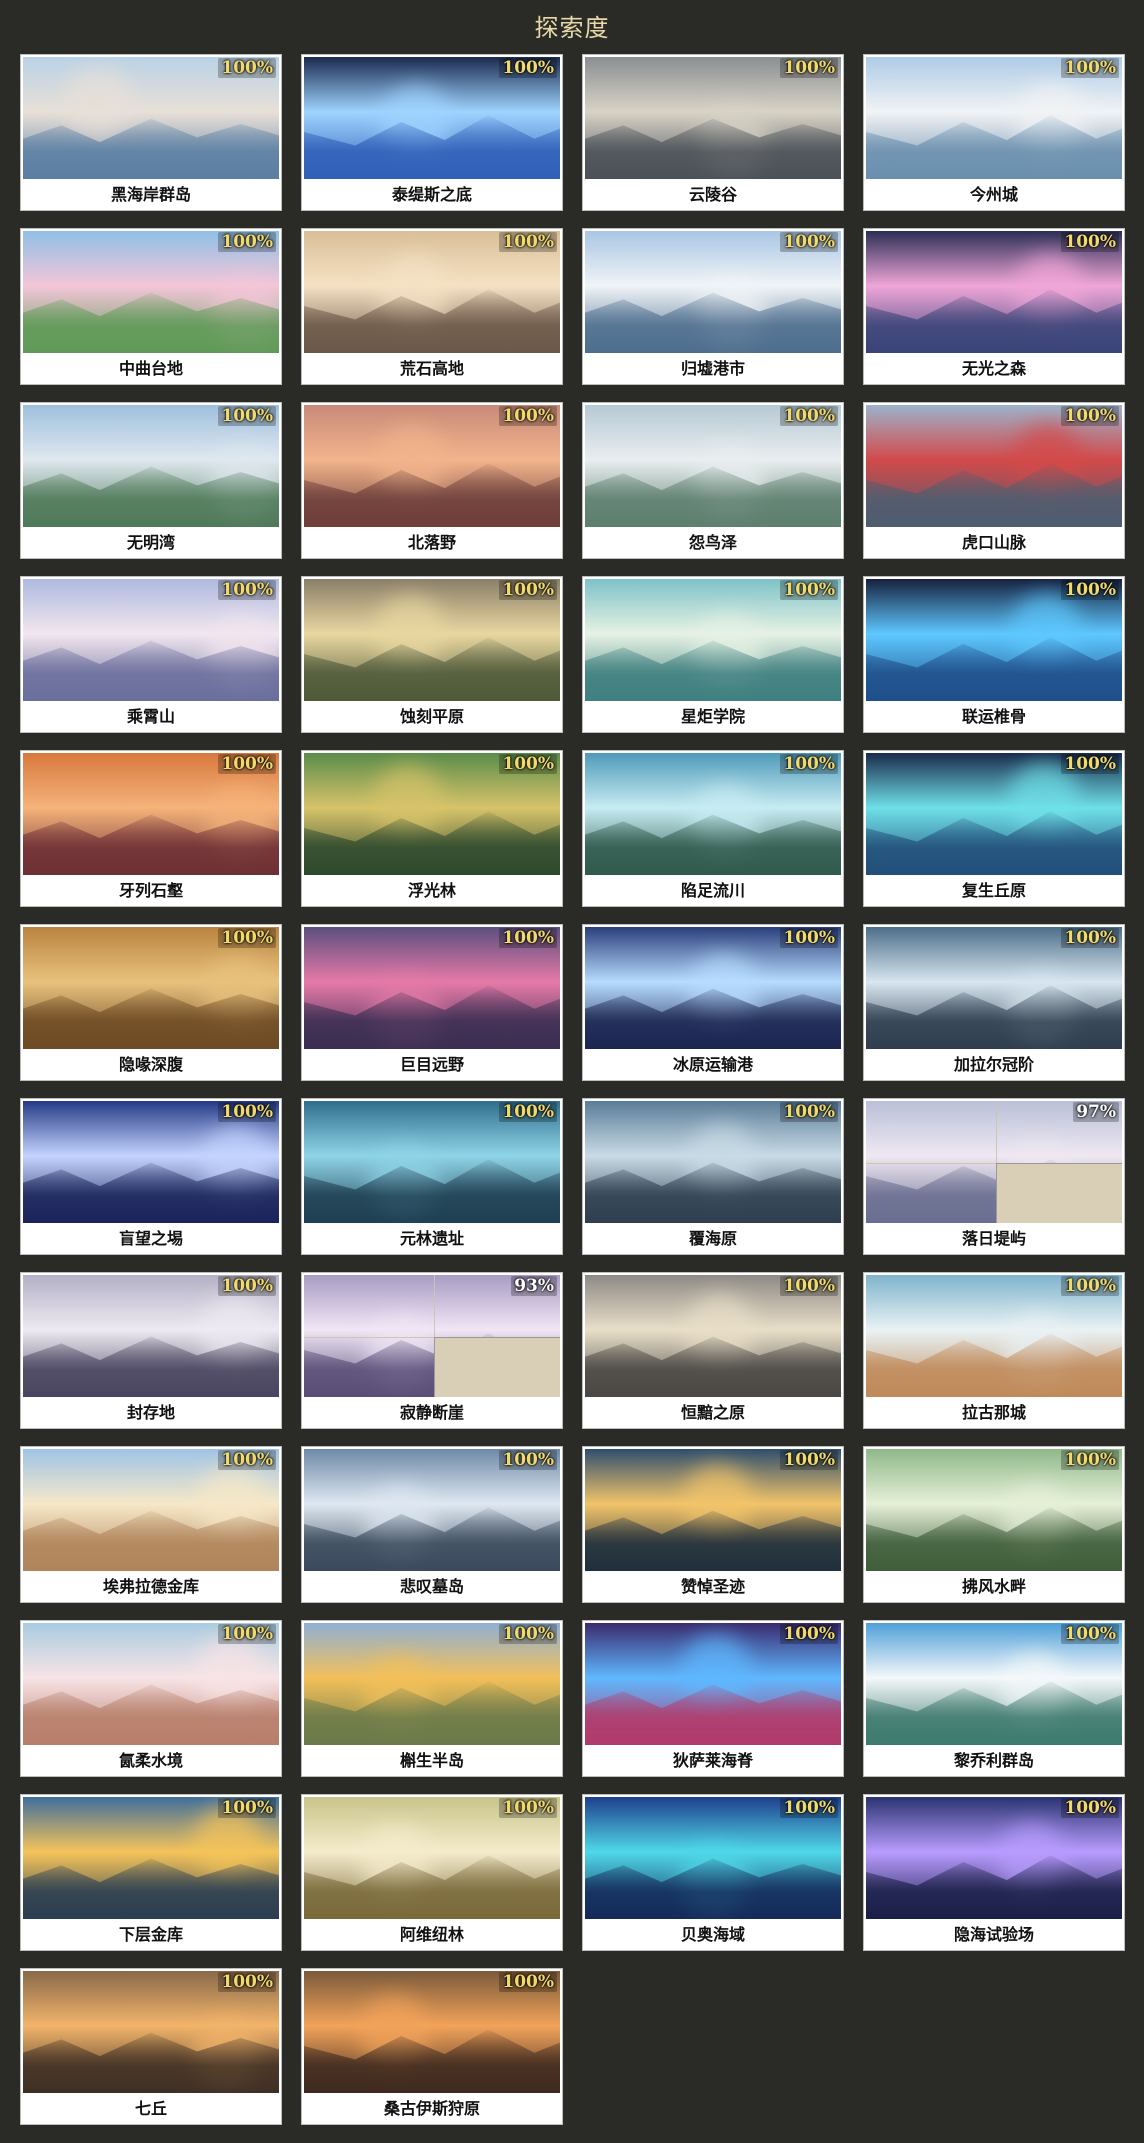 This screenshot has width=1144, height=2143. Describe the element at coordinates (994, 828) in the screenshot. I see `region-card: 100% 复生丘原` at that location.